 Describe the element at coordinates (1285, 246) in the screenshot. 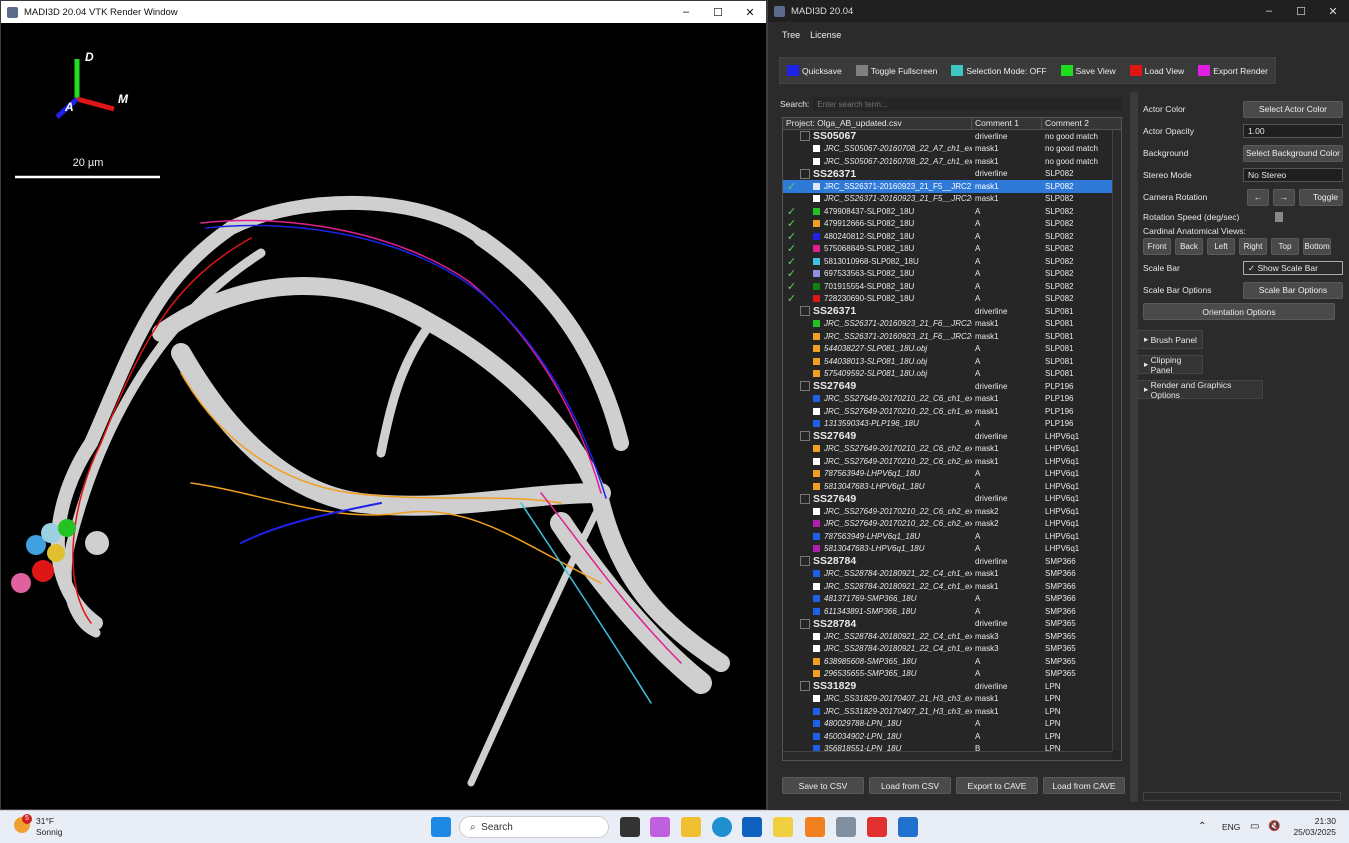

I see `view-top-button: Top` at that location.